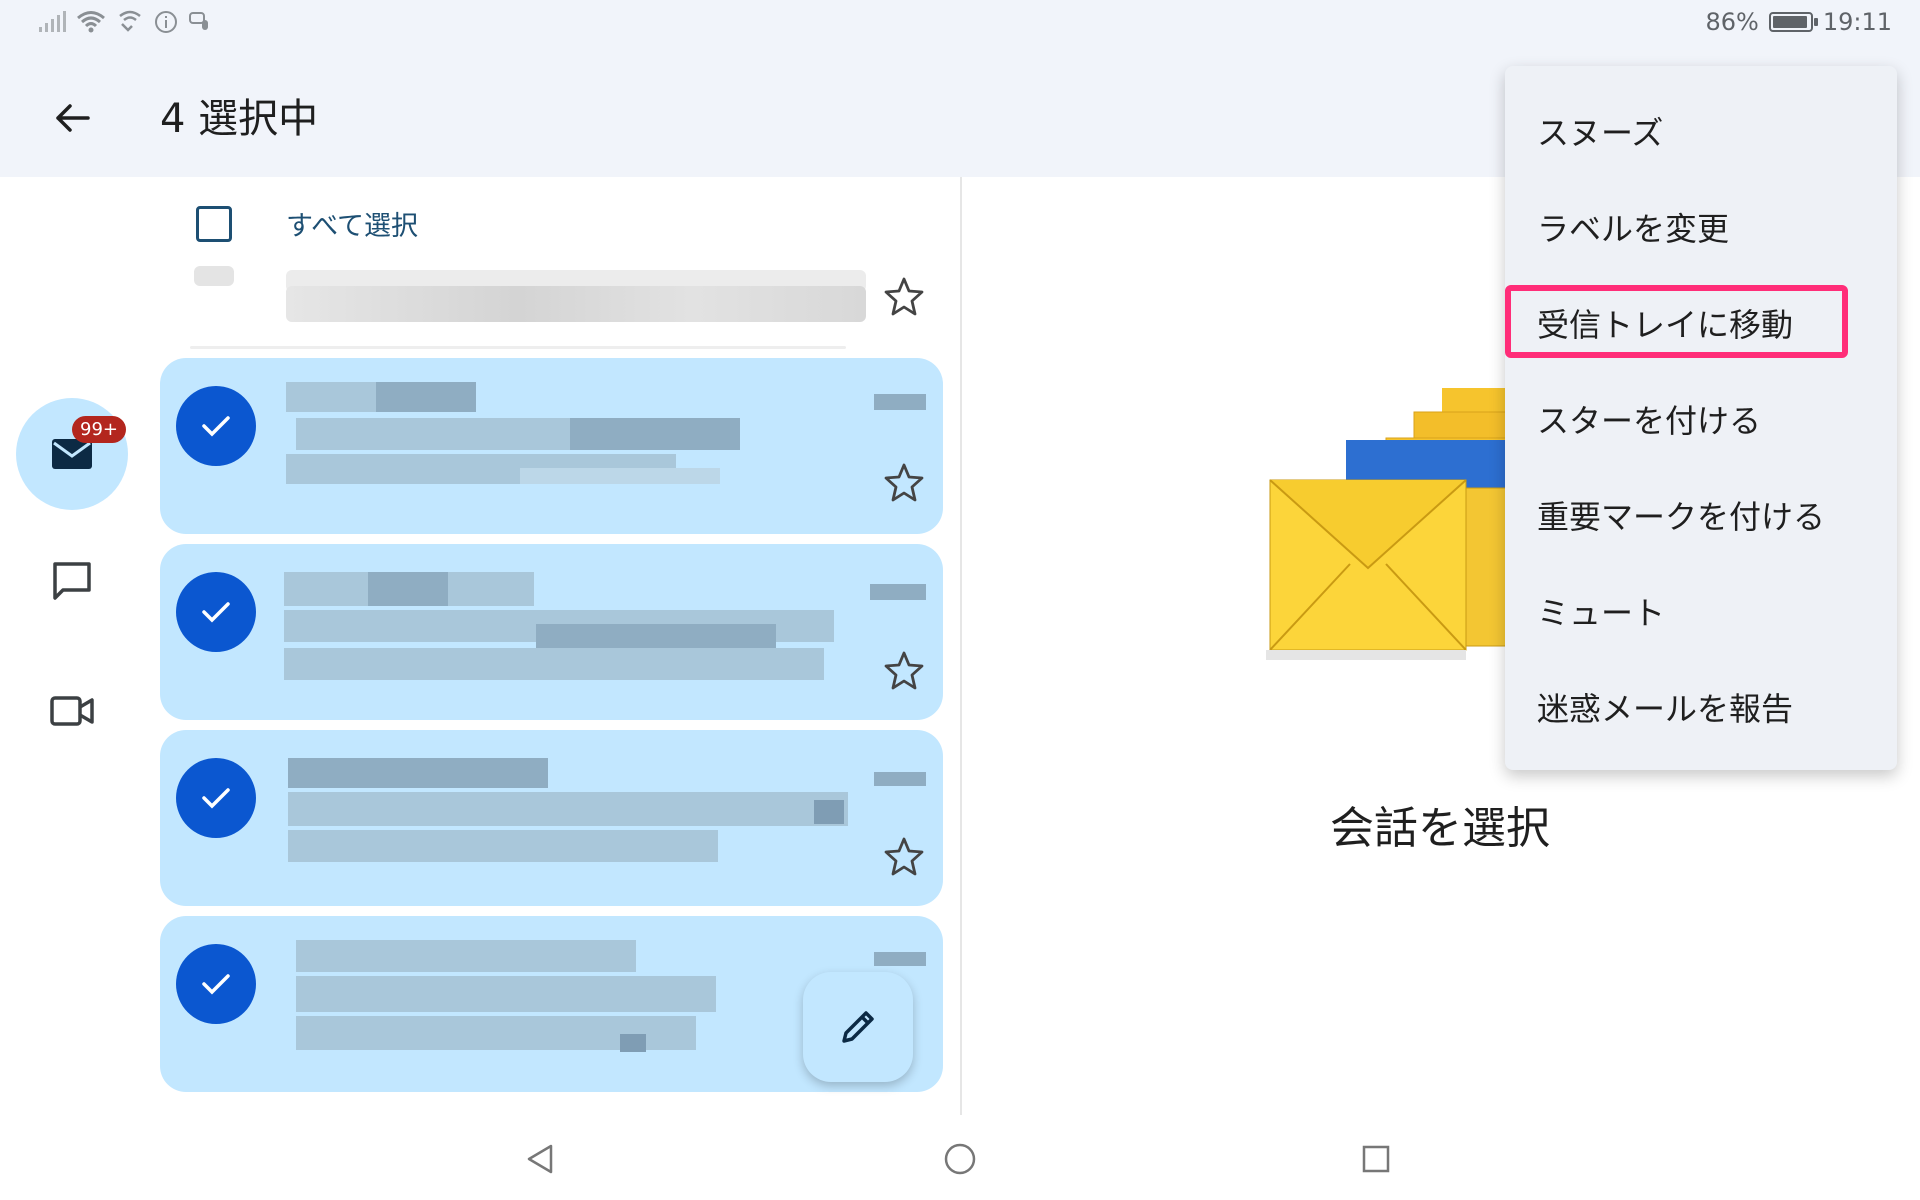 The height and width of the screenshot is (1200, 1920). I want to click on nav-home-button, so click(960, 1159).